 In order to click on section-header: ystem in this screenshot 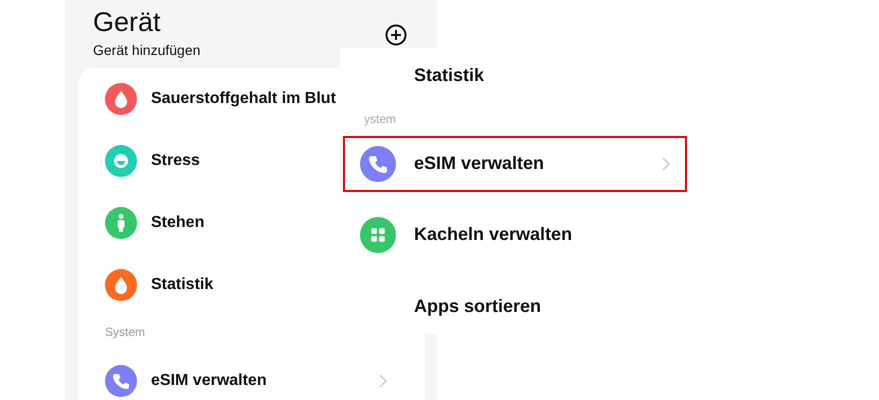, I will do `click(380, 119)`.